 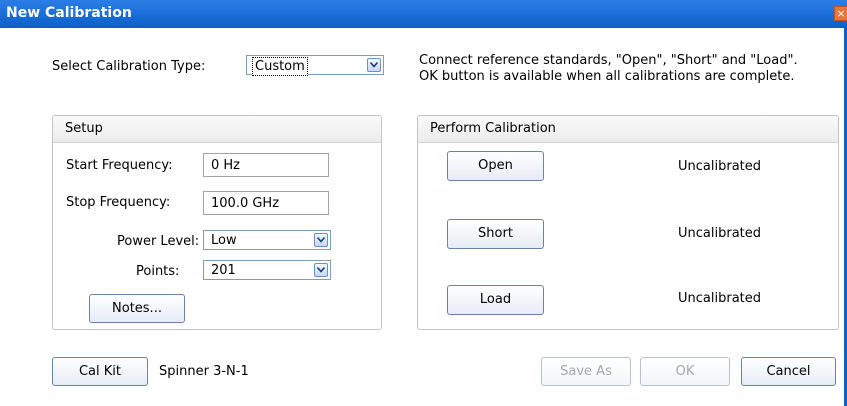 What do you see at coordinates (84, 128) in the screenshot?
I see `setup-title: Setup` at bounding box center [84, 128].